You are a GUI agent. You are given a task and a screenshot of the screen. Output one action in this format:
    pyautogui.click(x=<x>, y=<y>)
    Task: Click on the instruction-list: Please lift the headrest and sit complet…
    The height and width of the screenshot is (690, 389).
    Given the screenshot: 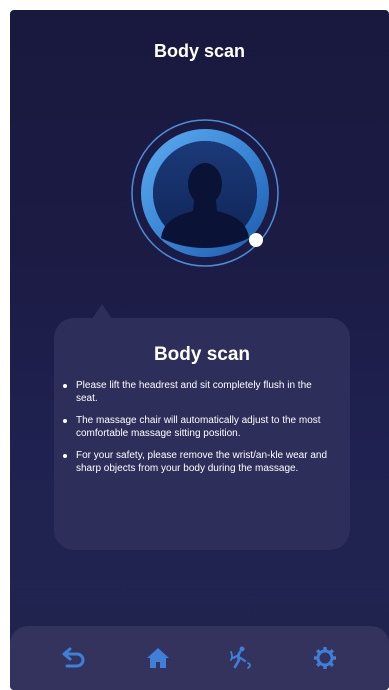 What is the action you would take?
    pyautogui.click(x=202, y=427)
    